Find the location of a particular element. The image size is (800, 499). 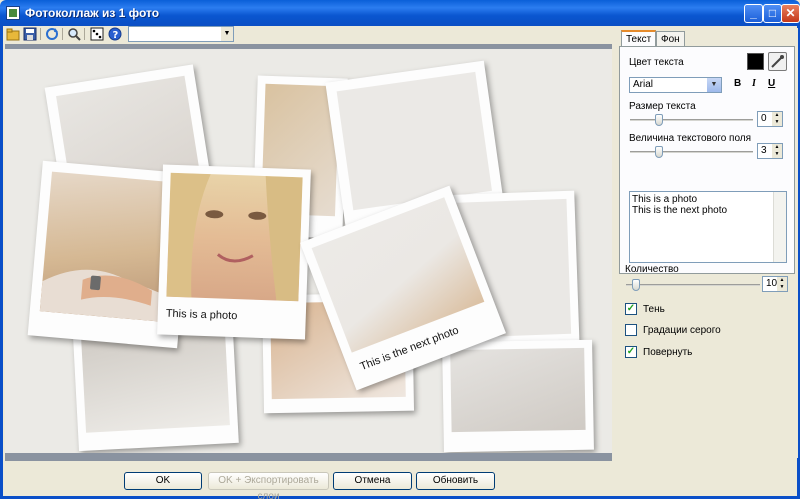

shadow-checkbox: ✓ is located at coordinates (631, 309).